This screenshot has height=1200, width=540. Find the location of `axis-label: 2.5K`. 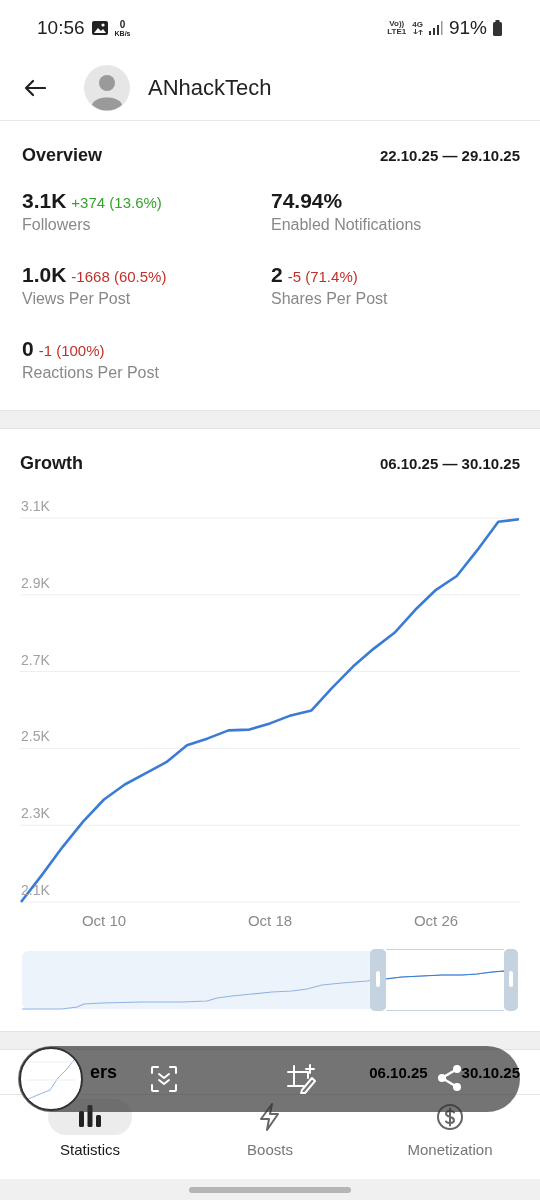

axis-label: 2.5K is located at coordinates (35, 736).